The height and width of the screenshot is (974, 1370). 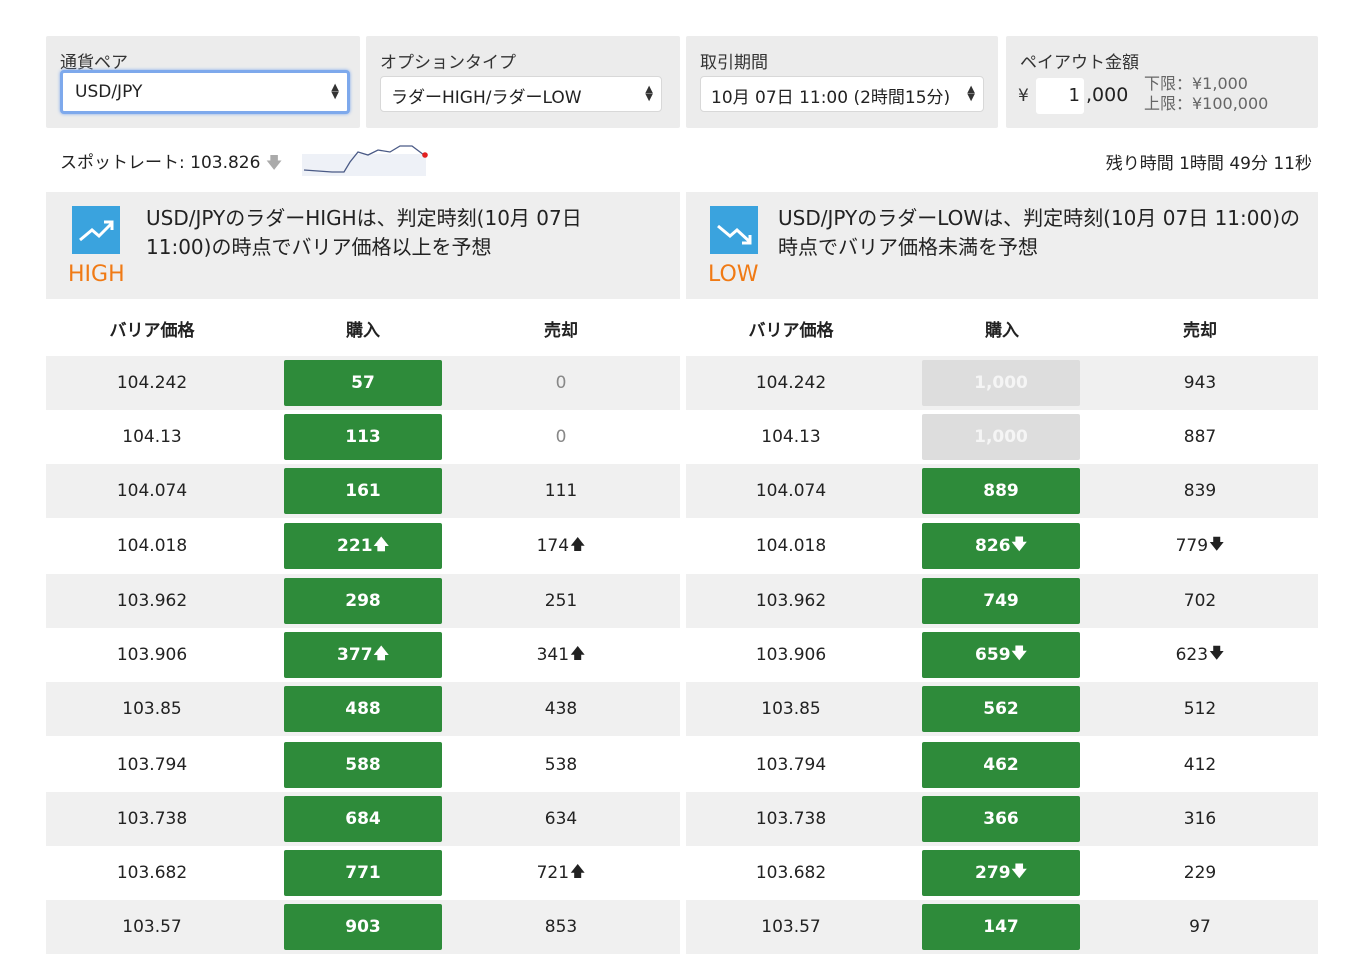 I want to click on buy-value: 1,000, so click(x=1001, y=383).